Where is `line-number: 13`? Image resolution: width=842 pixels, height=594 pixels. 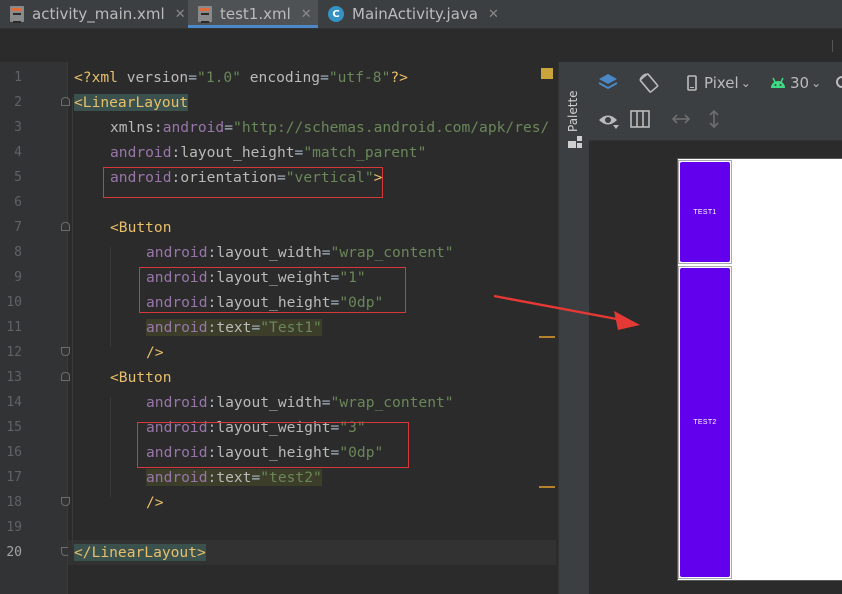 line-number: 13 is located at coordinates (14, 377).